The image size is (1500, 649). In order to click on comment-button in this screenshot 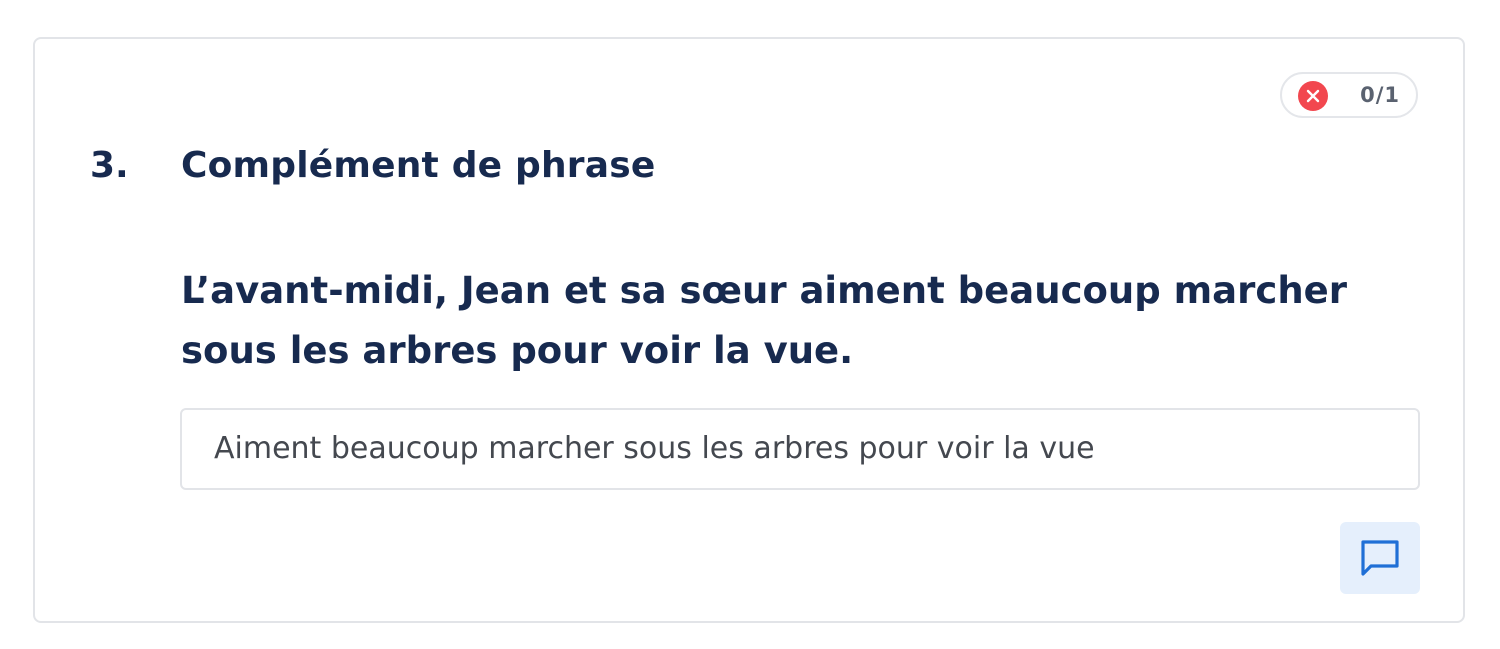, I will do `click(1380, 558)`.